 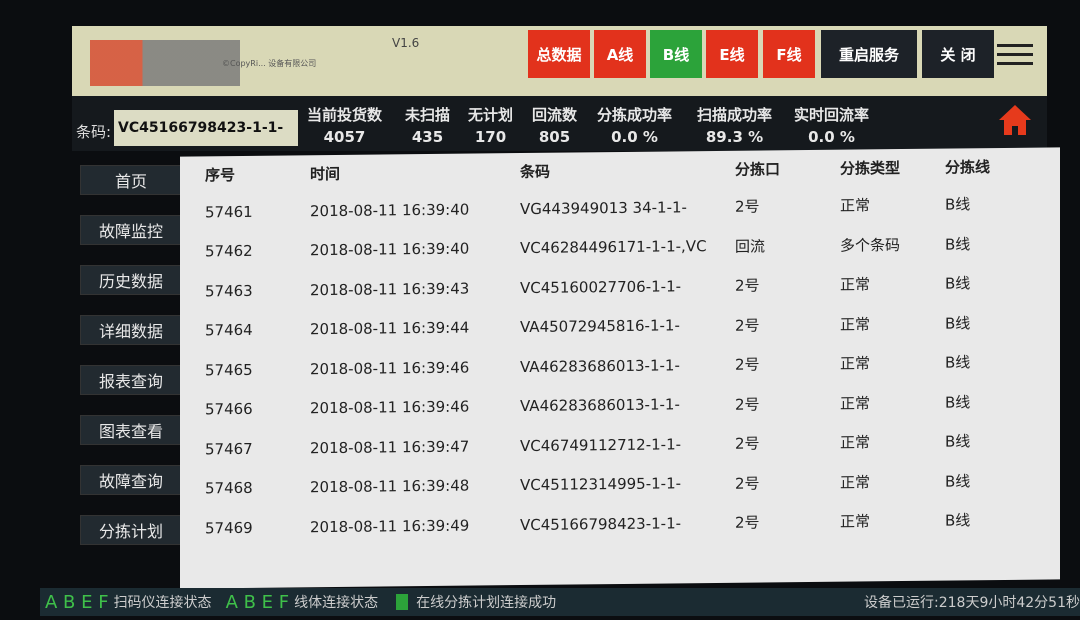 What do you see at coordinates (555, 126) in the screenshot?
I see `stat-return: 回流数 805` at bounding box center [555, 126].